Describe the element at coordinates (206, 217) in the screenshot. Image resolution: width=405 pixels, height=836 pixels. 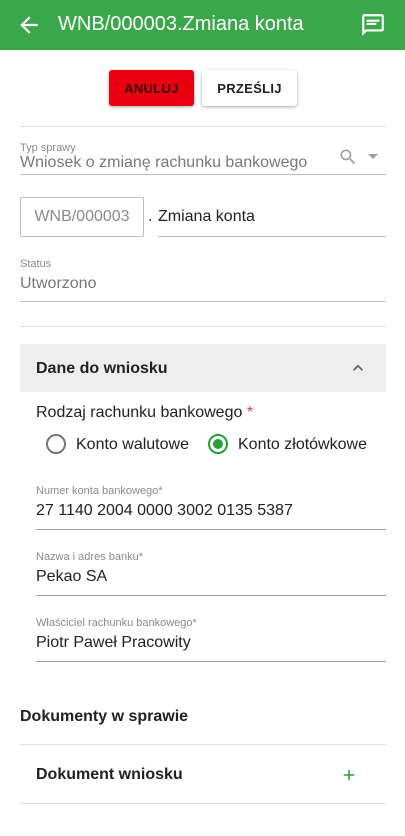
I see `case-name-input: Zmiana konta` at that location.